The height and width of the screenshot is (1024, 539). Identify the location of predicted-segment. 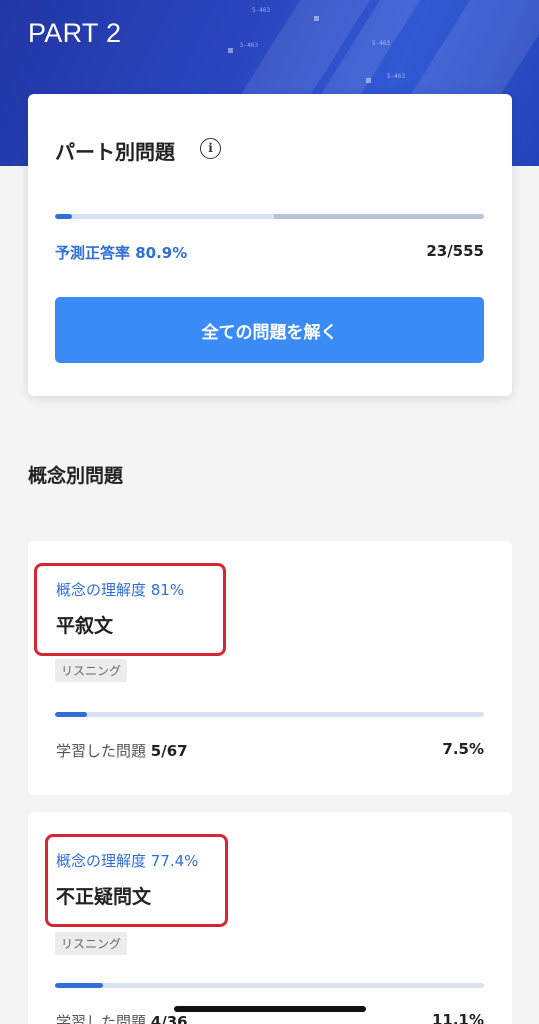
(378, 216).